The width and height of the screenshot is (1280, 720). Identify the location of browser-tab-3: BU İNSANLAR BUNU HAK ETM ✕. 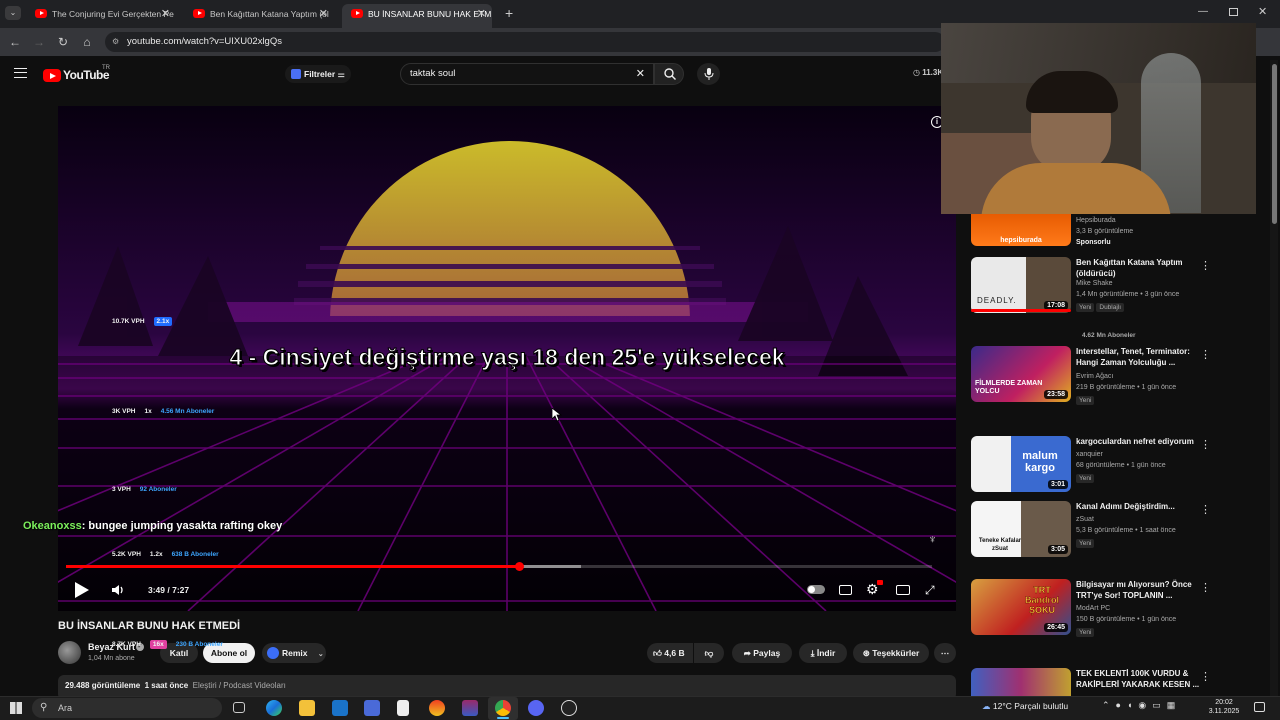
(417, 16).